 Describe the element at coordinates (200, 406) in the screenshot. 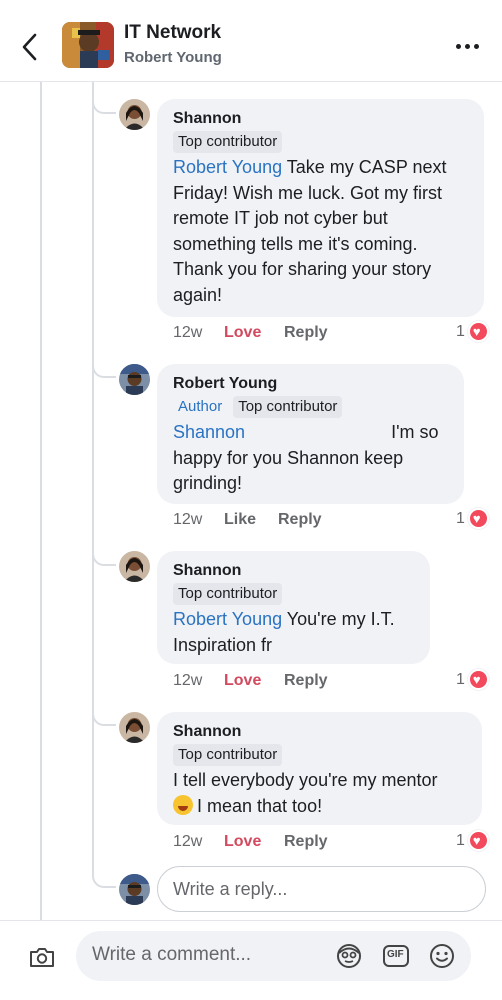

I see `author-badge: Author` at that location.